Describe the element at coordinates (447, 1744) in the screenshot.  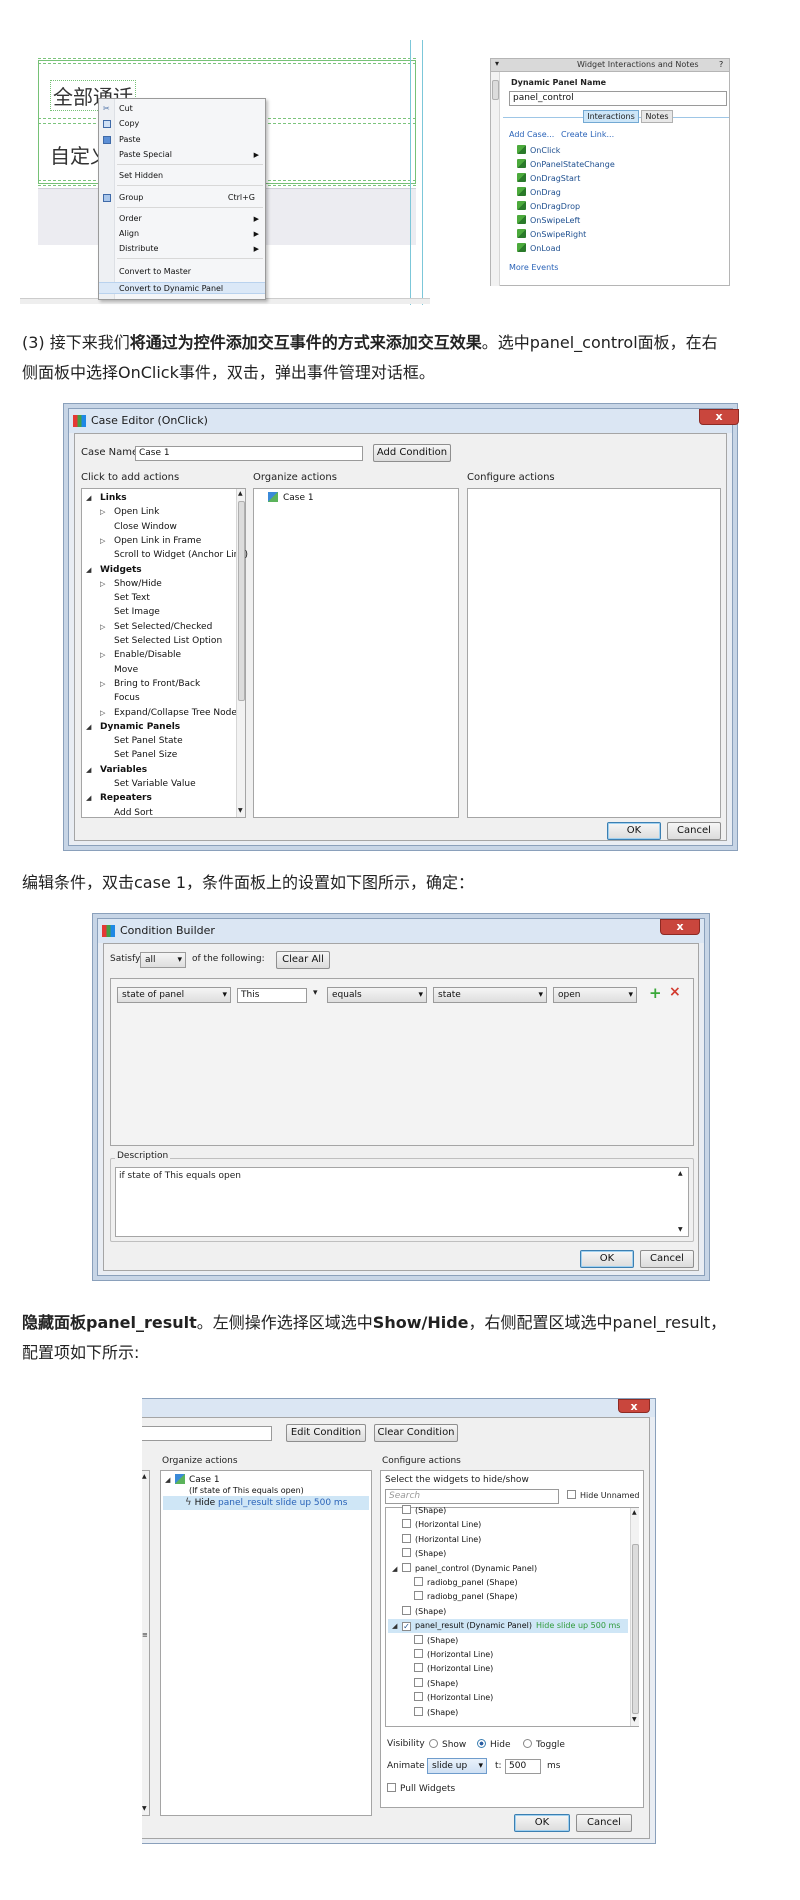
I see `visibility-show-radio: Show` at that location.